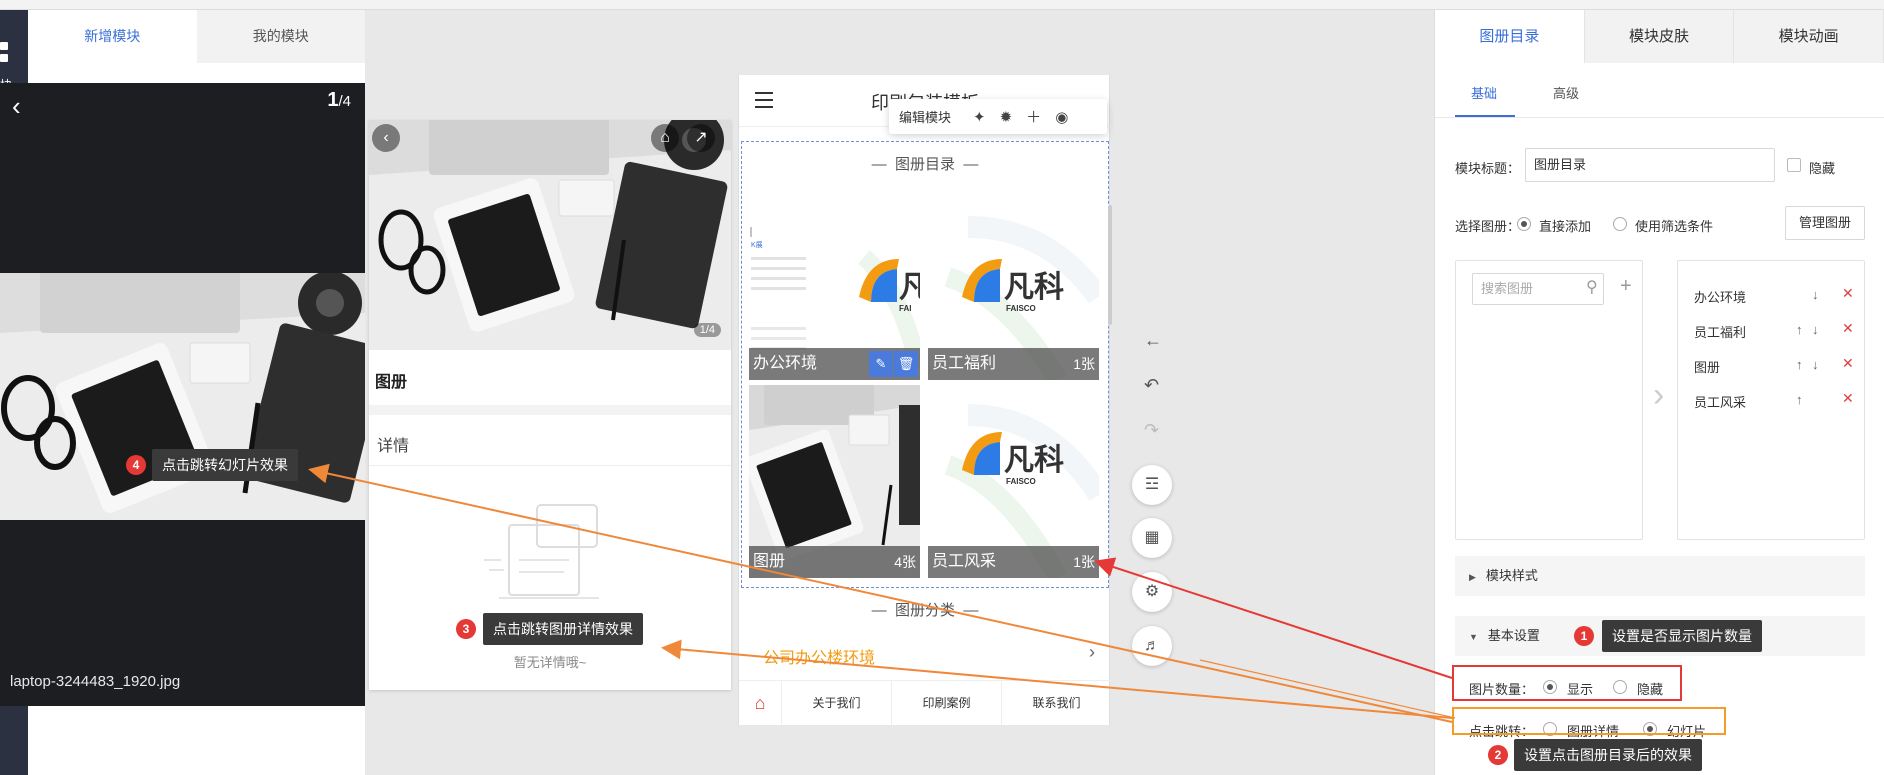 Image resolution: width=1884 pixels, height=775 pixels. I want to click on eye-icon: ◉, so click(1061, 117).